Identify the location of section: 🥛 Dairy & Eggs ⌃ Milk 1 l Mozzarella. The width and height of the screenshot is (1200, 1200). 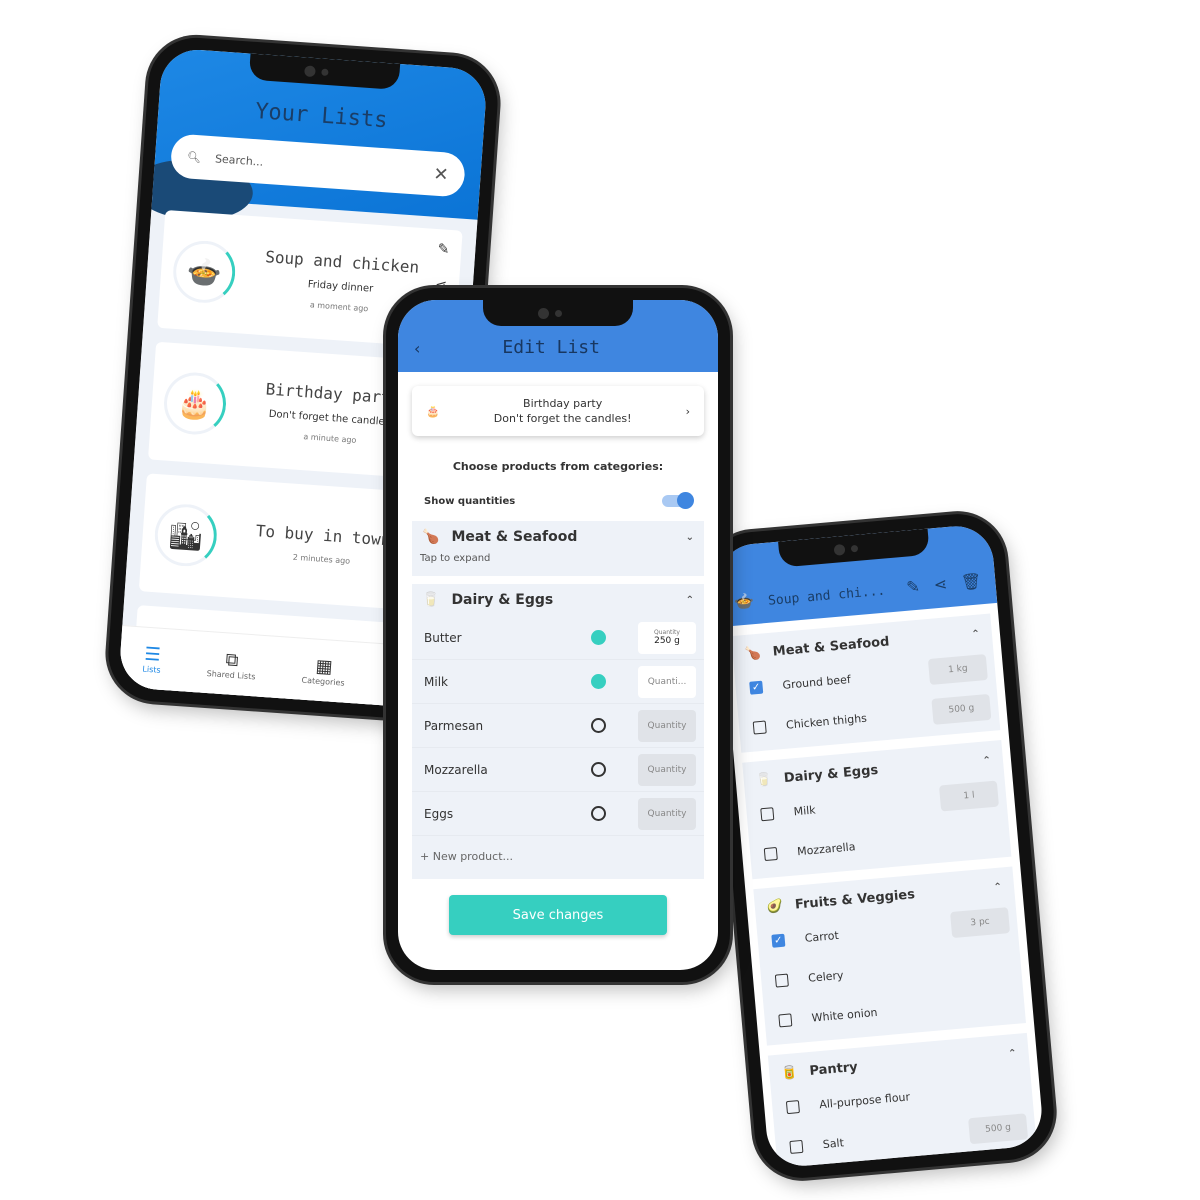
(877, 810).